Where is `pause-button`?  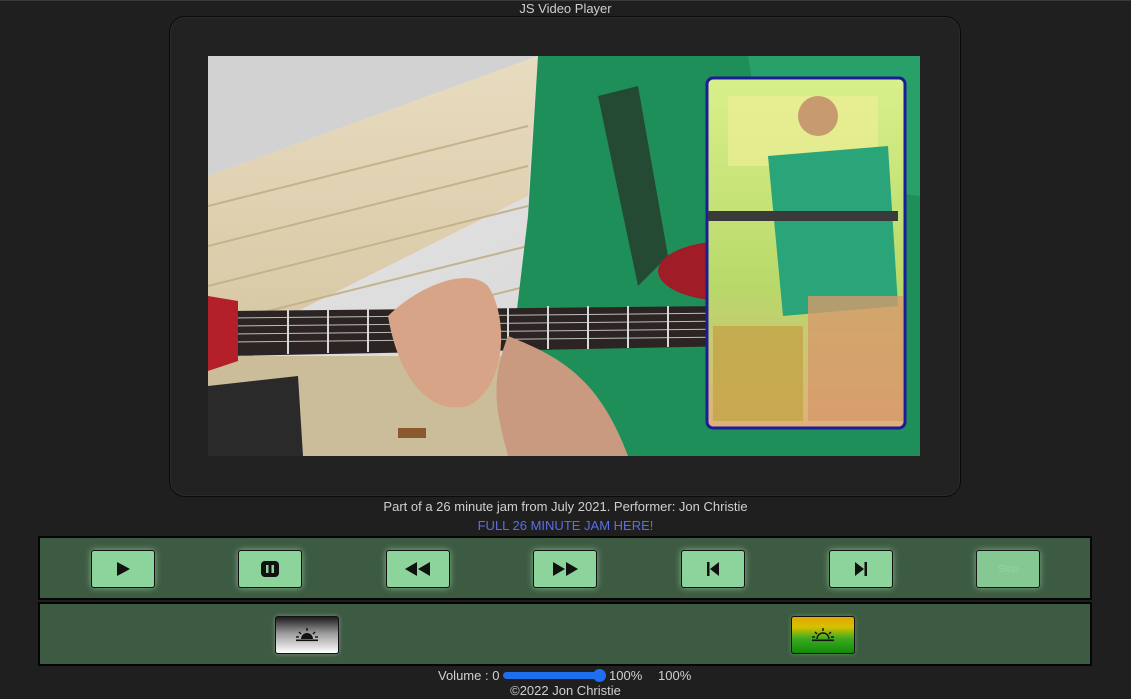
pause-button is located at coordinates (270, 569).